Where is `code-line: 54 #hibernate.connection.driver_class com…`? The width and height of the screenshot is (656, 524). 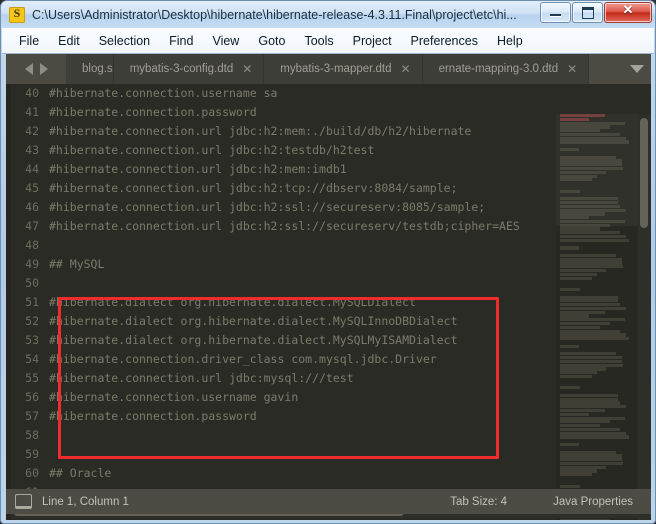
code-line: 54 #hibernate.connection.driver_class com… is located at coordinates (283, 359).